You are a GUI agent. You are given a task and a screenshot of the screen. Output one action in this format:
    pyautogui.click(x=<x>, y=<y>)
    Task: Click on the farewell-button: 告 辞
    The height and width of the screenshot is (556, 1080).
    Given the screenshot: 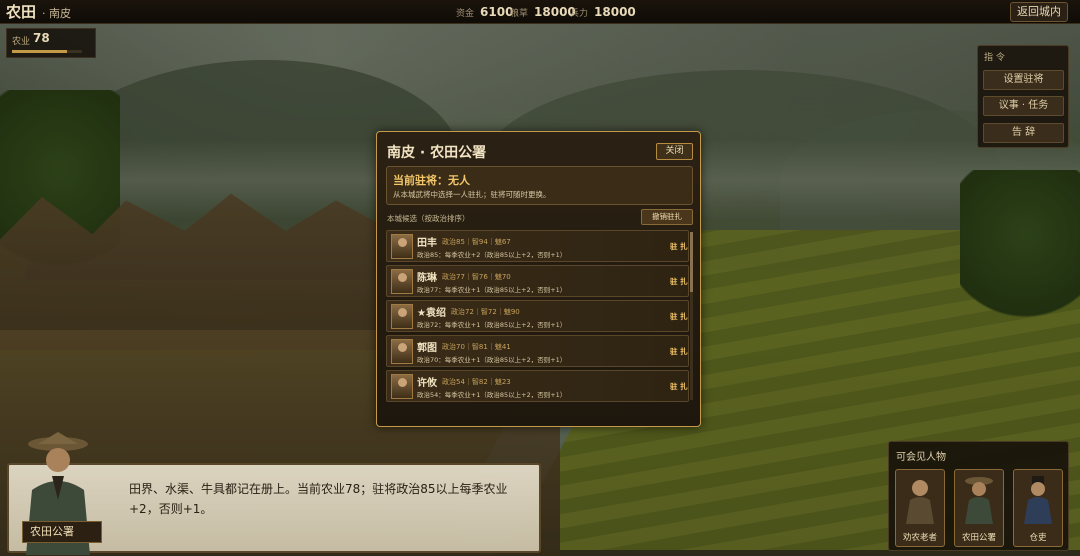 What is the action you would take?
    pyautogui.click(x=1023, y=133)
    